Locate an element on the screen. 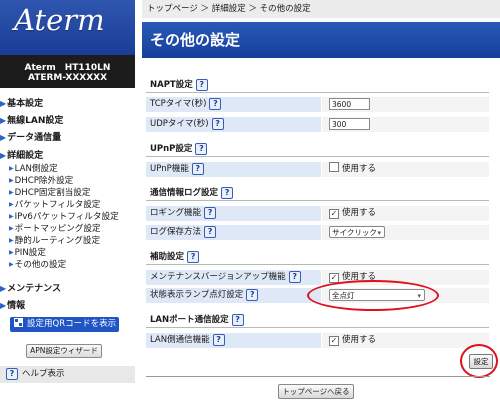  upnp-label: UPnP機能? is located at coordinates (233, 169).